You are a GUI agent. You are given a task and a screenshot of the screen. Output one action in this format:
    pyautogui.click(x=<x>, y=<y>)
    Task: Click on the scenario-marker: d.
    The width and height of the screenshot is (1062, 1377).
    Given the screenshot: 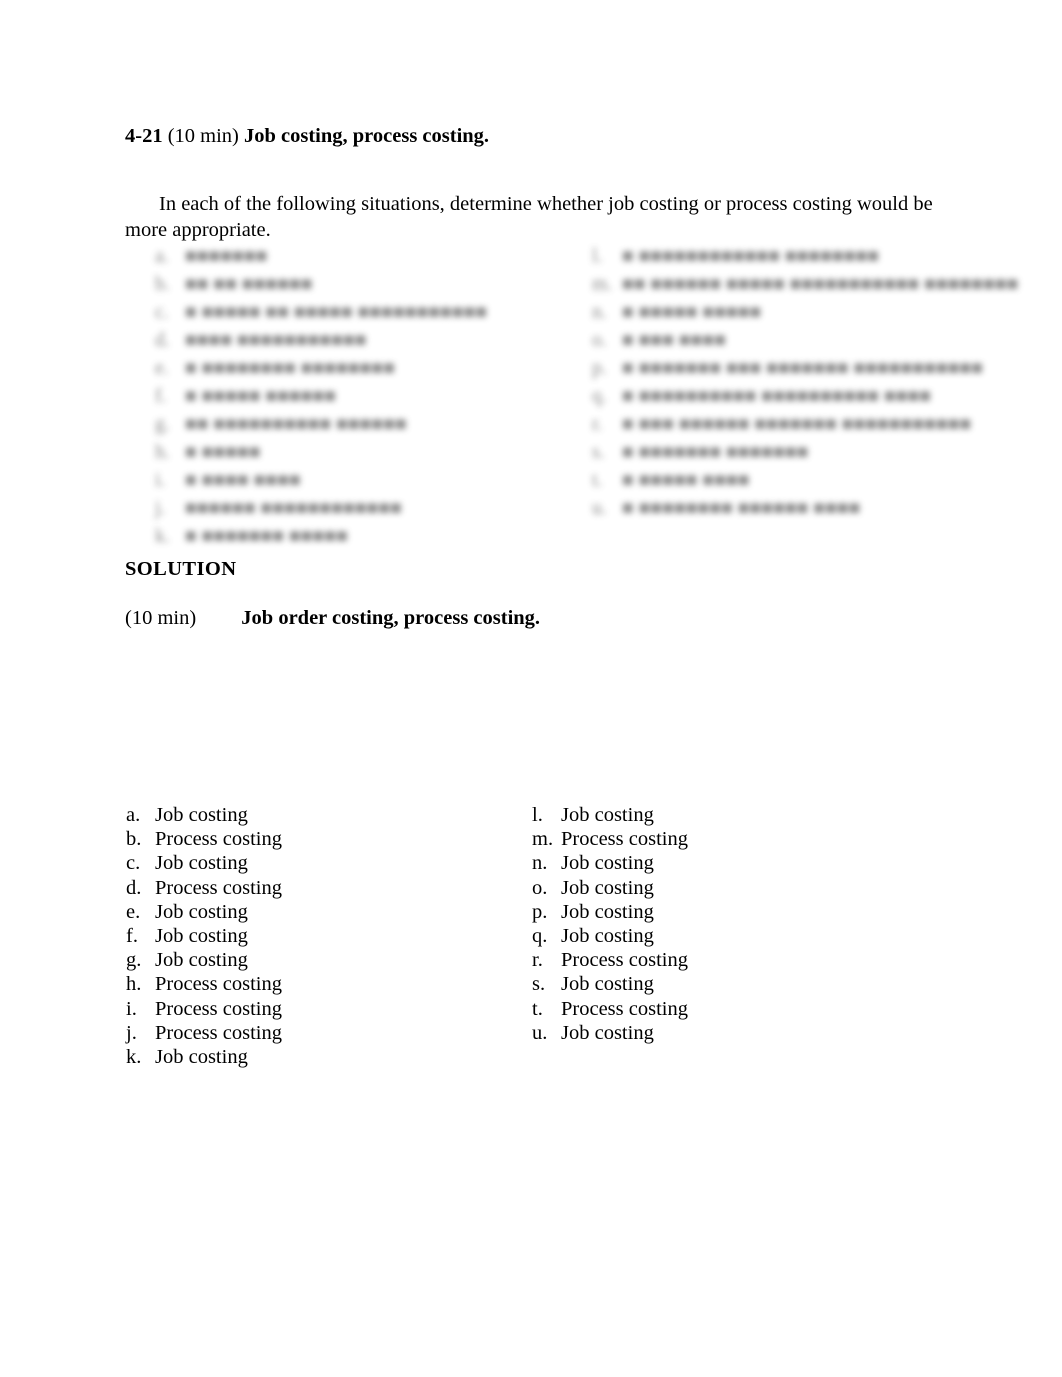 What is the action you would take?
    pyautogui.click(x=162, y=340)
    